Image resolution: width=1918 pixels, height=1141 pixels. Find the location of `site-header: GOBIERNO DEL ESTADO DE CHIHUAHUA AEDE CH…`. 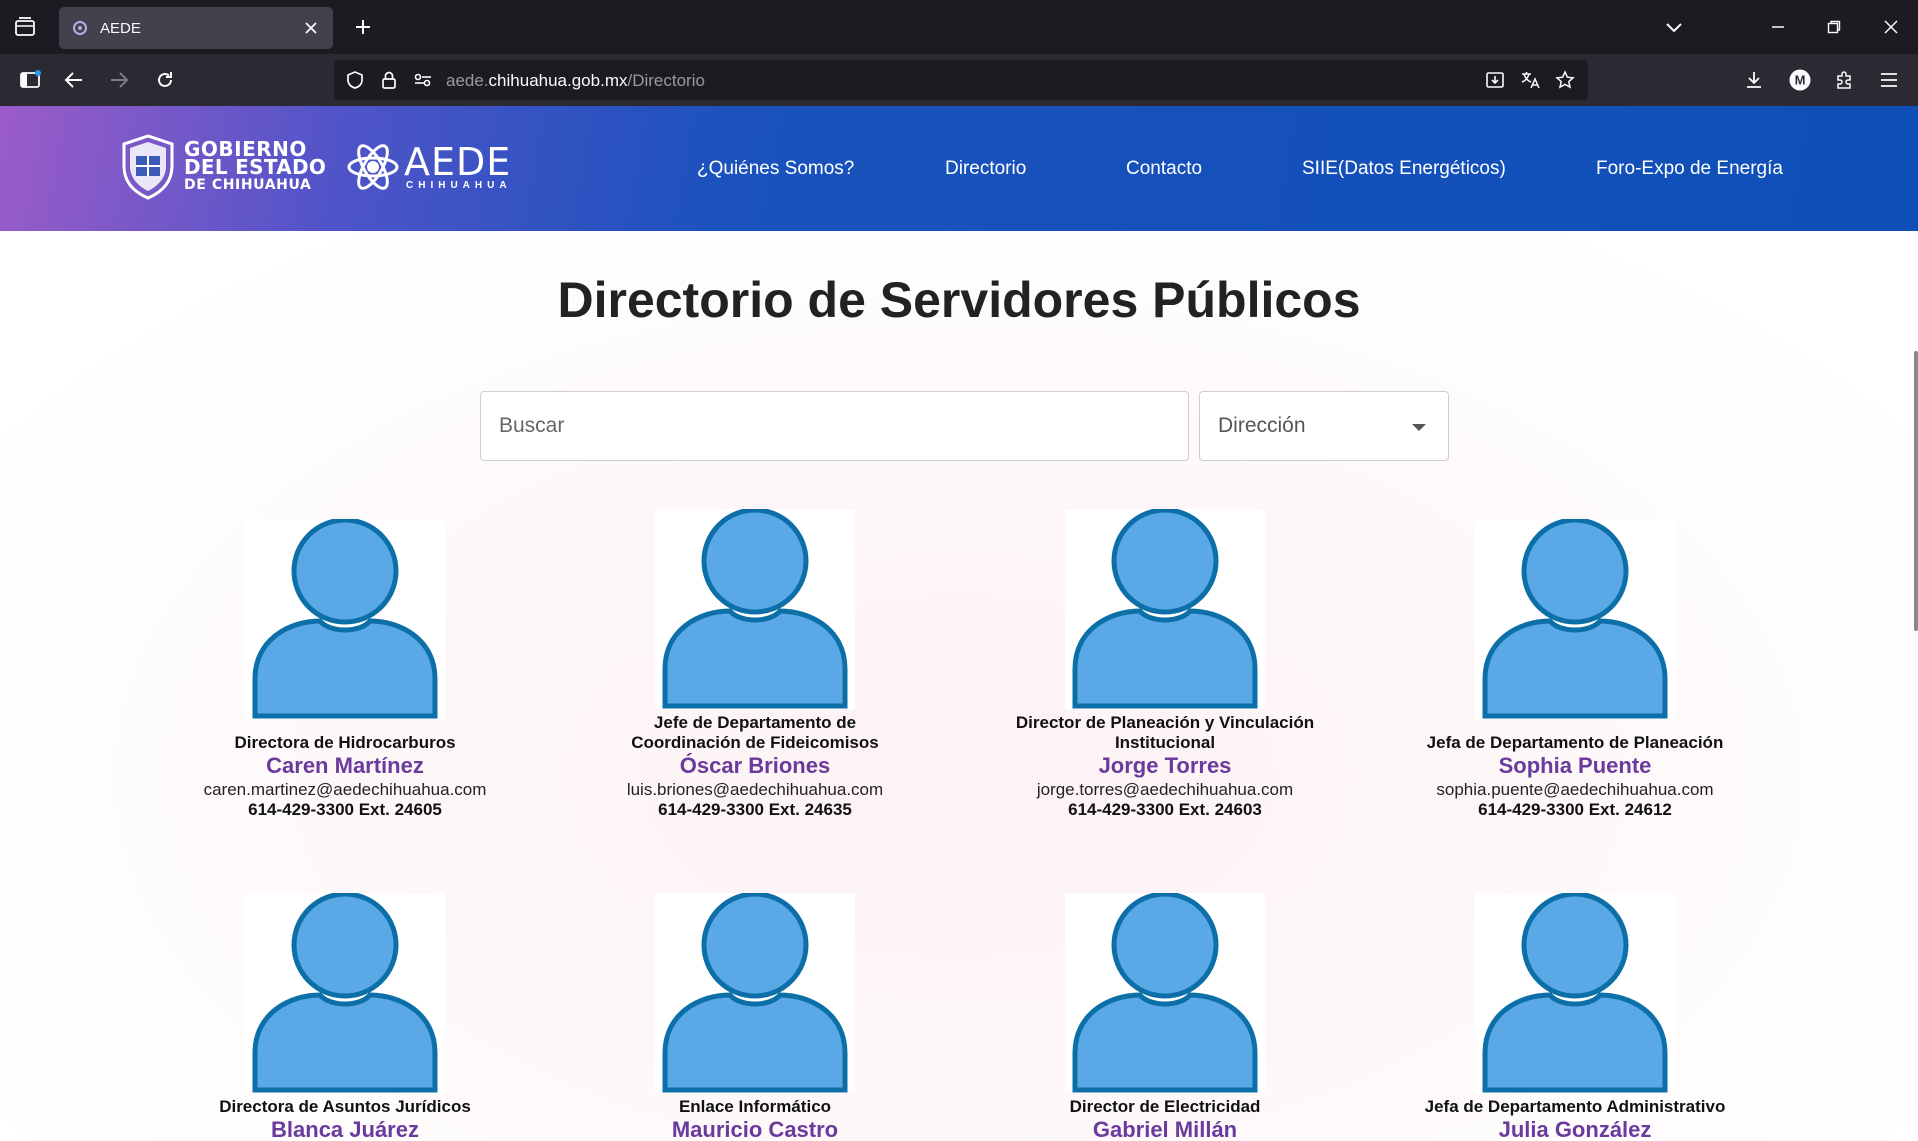

site-header: GOBIERNO DEL ESTADO DE CHIHUAHUA AEDE CH… is located at coordinates (959, 168).